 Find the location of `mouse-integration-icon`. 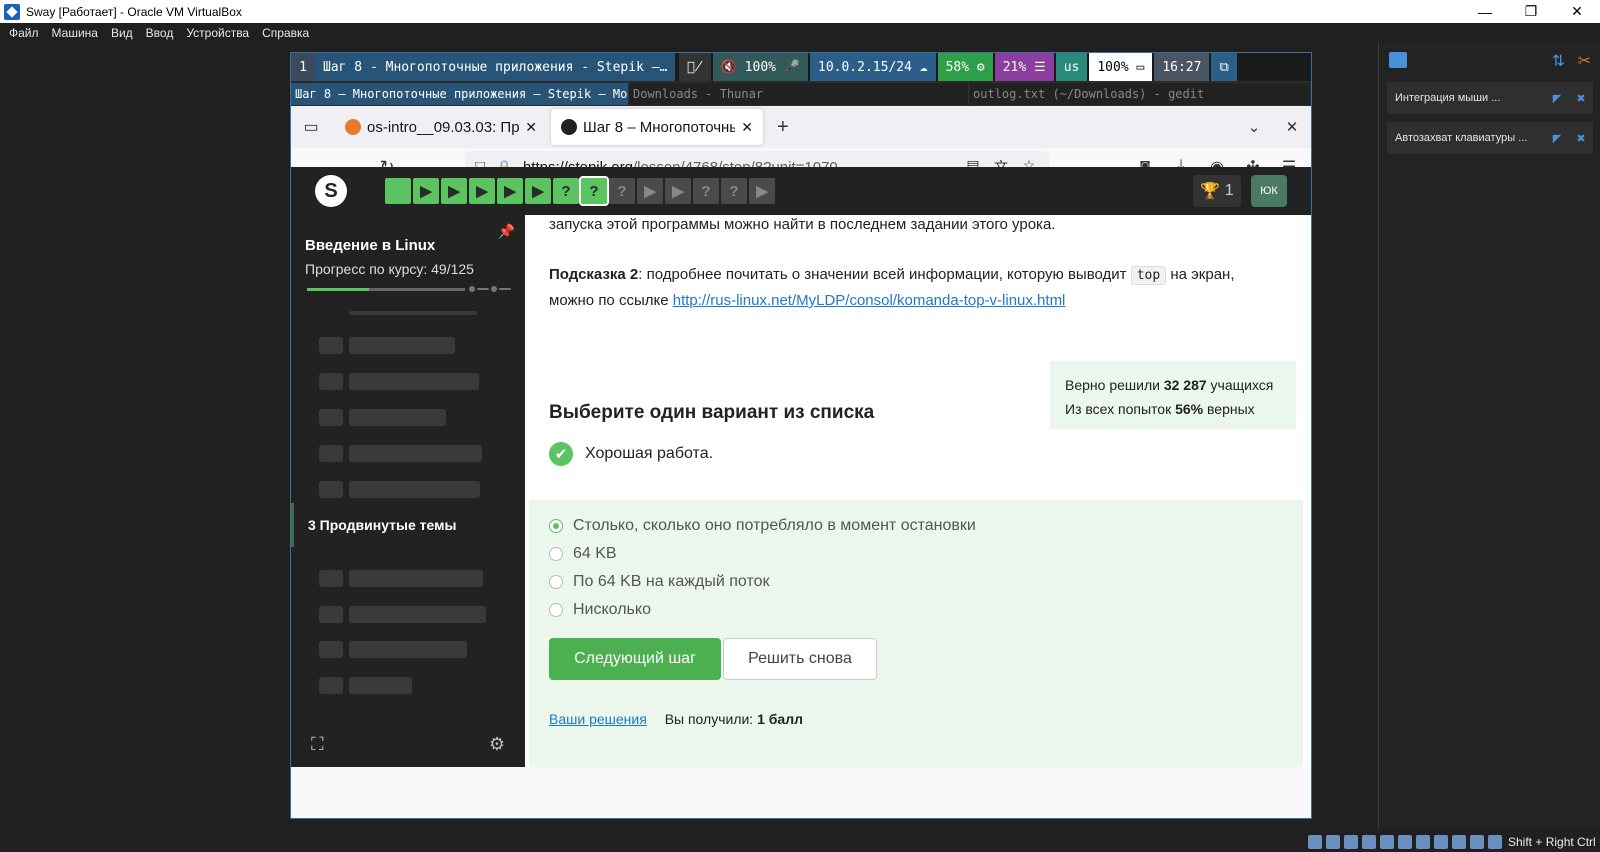

mouse-integration-icon is located at coordinates (1477, 841).